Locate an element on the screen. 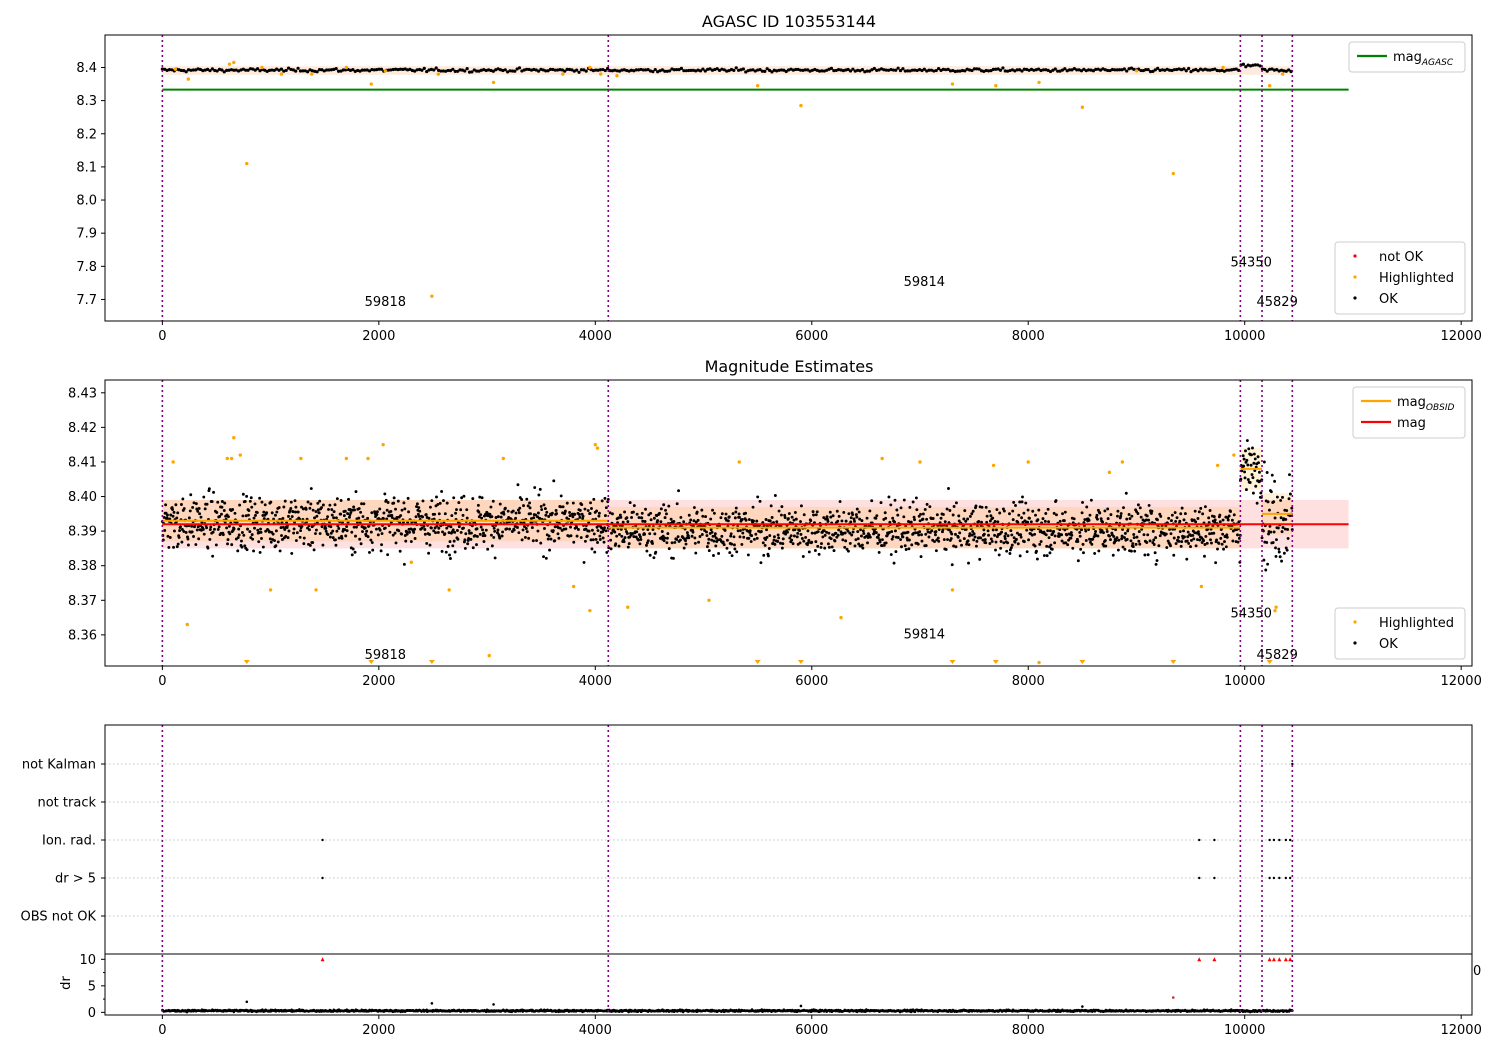 This screenshot has height=1050, width=1500. y-tick-label: 8.40 is located at coordinates (82, 497).